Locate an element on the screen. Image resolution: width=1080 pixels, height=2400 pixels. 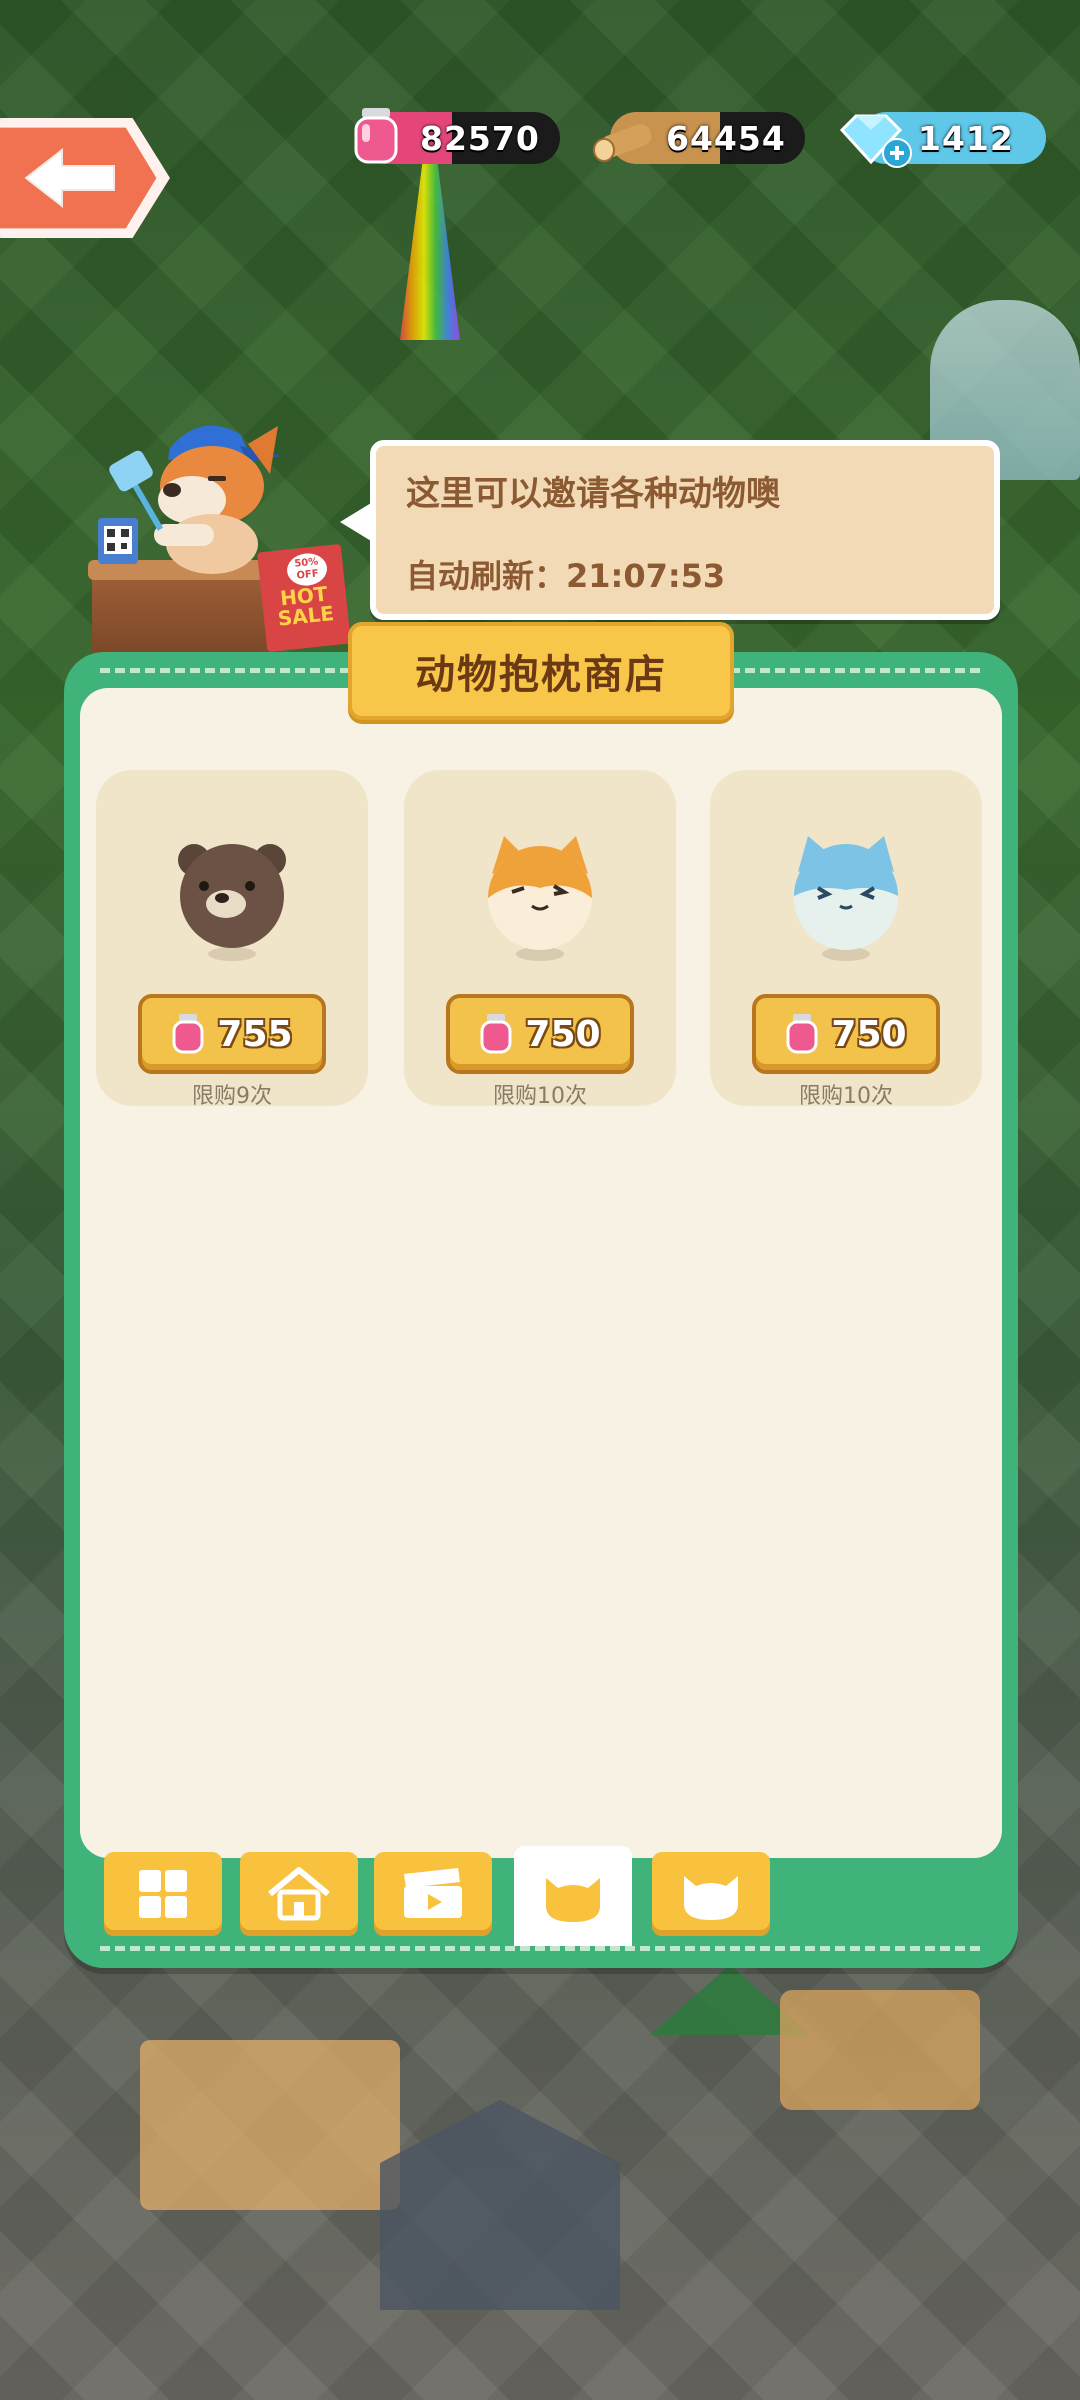
speech-bubble: 这里可以邀请各种动物噢 自动刷新：21:07:53 is located at coordinates (685, 530).